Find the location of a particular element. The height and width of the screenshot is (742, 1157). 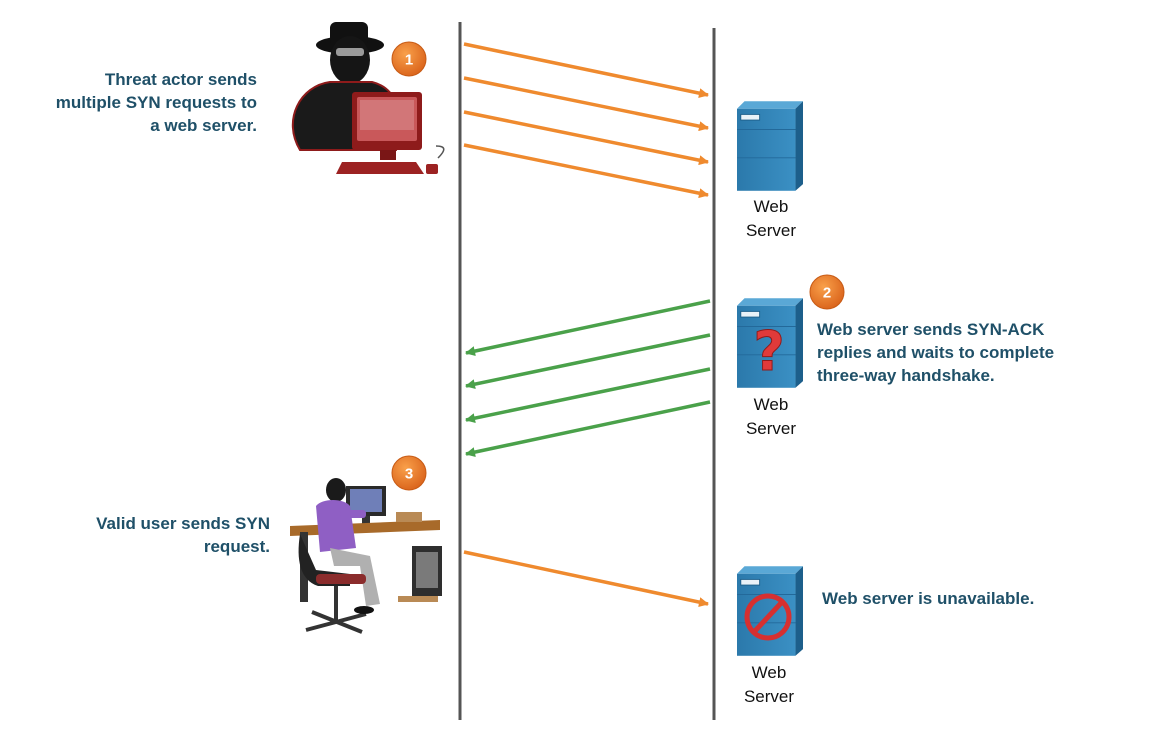

step-badge-1: 1 is located at coordinates (409, 59).